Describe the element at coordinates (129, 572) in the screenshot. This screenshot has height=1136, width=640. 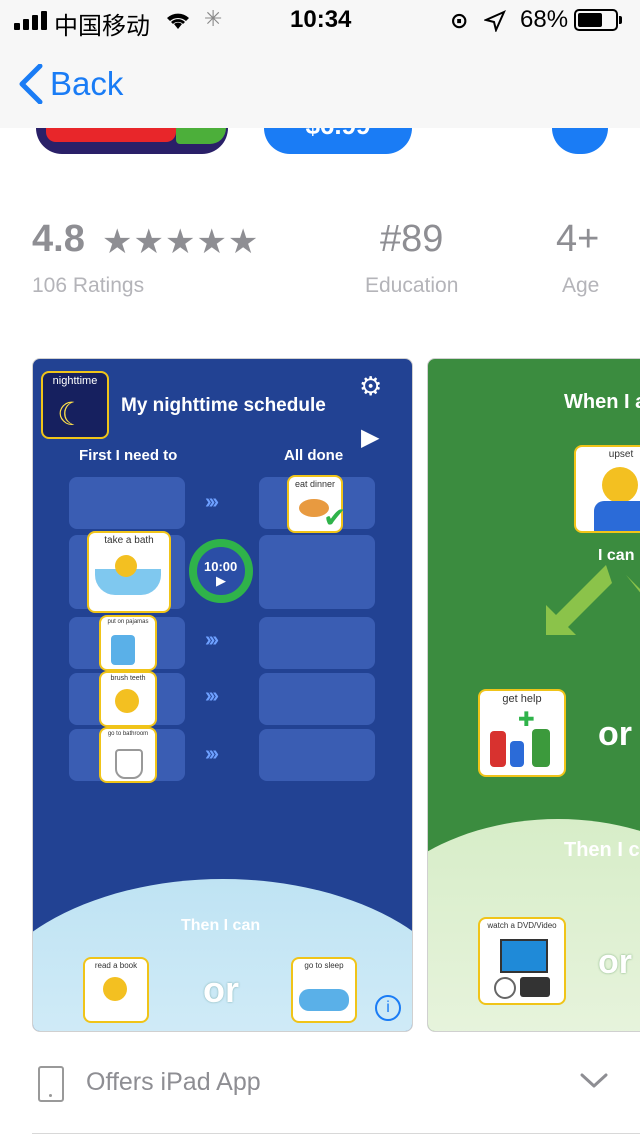
I see `take-bath-card: take a bath` at that location.